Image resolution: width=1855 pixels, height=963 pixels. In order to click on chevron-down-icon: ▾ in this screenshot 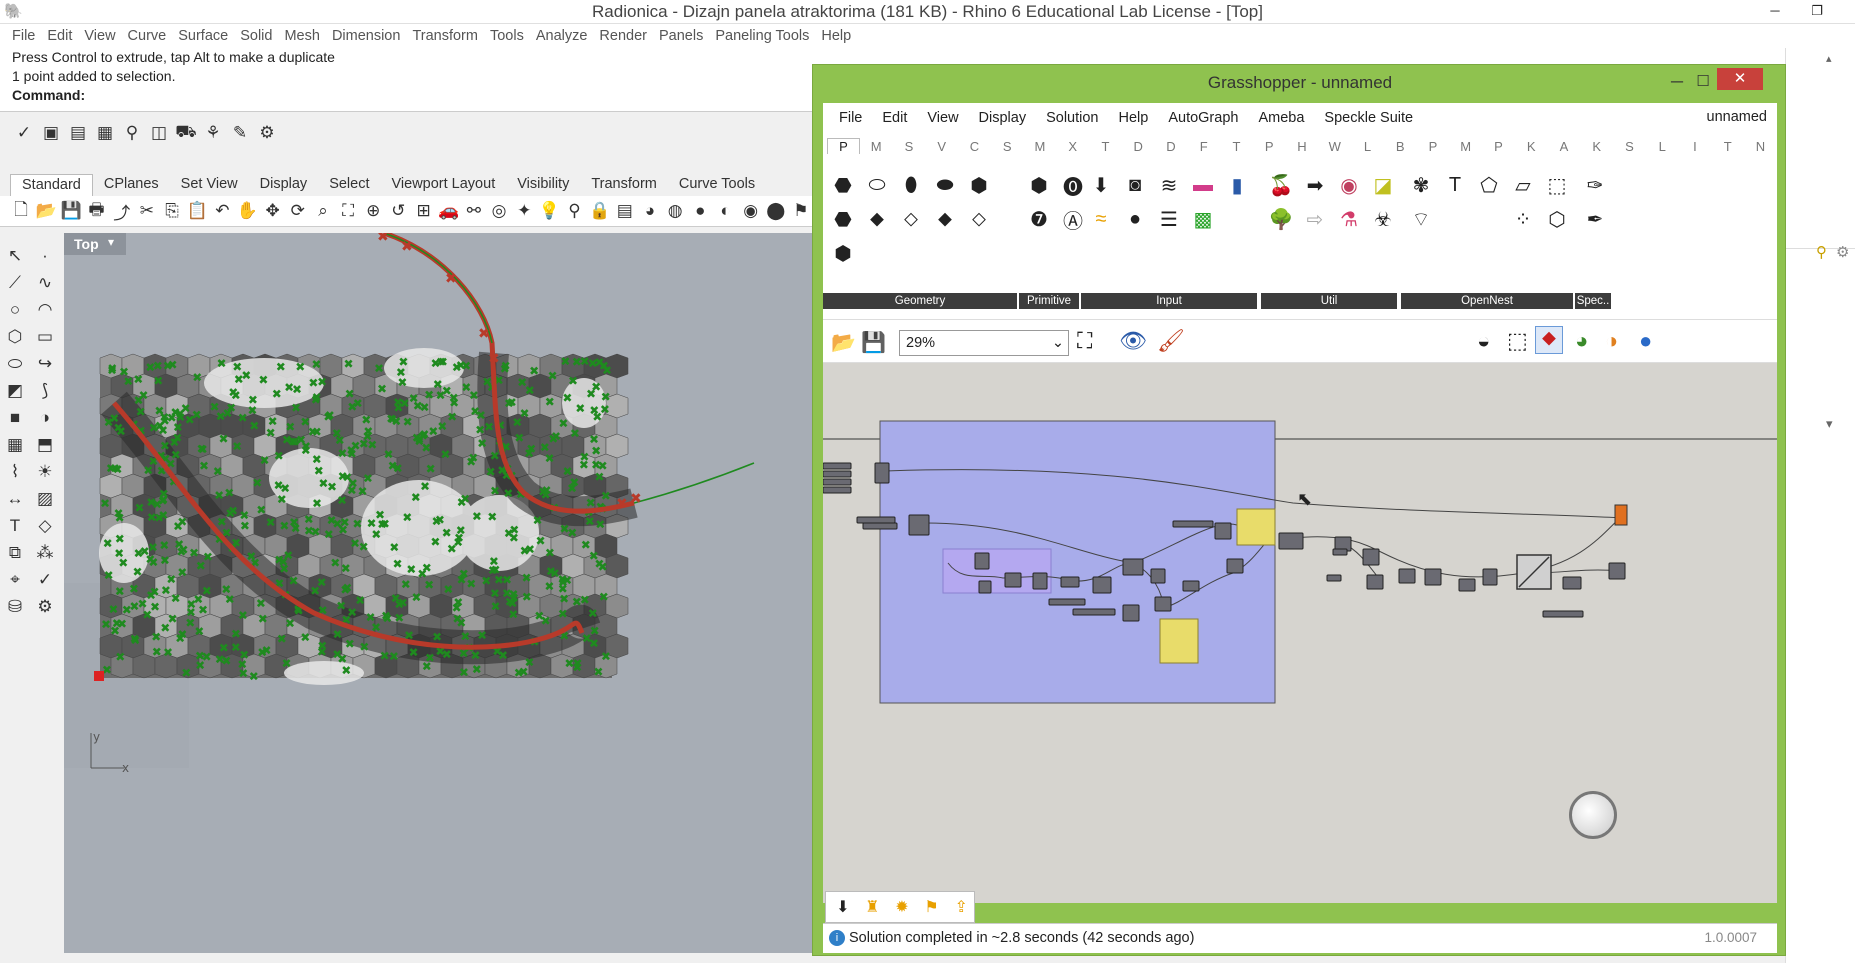, I will do `click(111, 242)`.